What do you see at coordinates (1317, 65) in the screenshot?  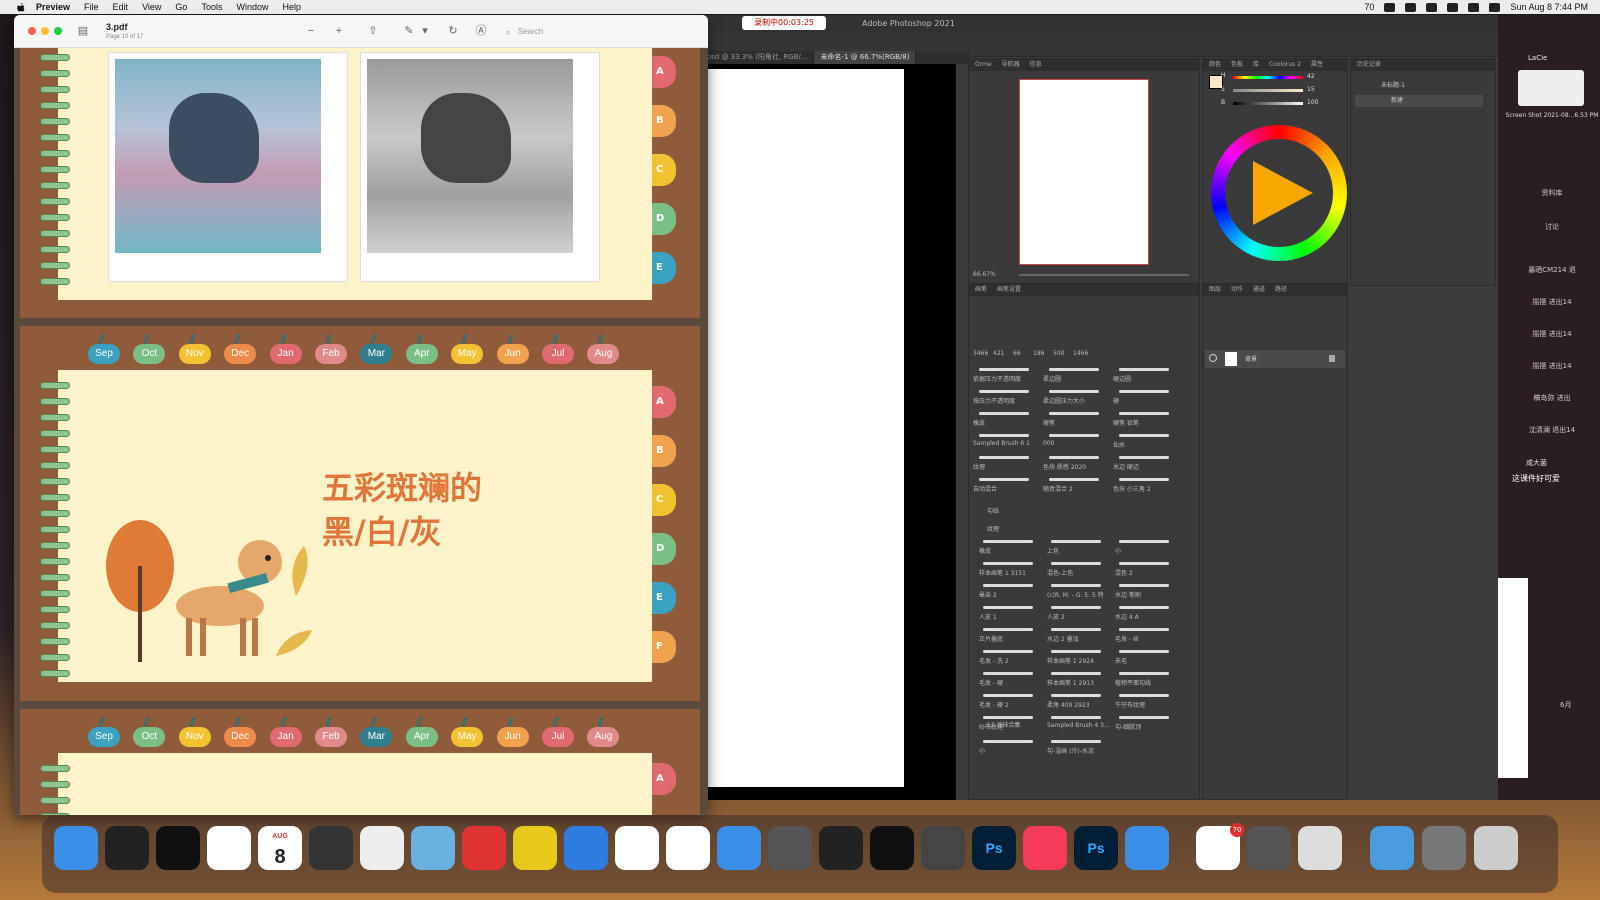 I see `tab-properties: 属性` at bounding box center [1317, 65].